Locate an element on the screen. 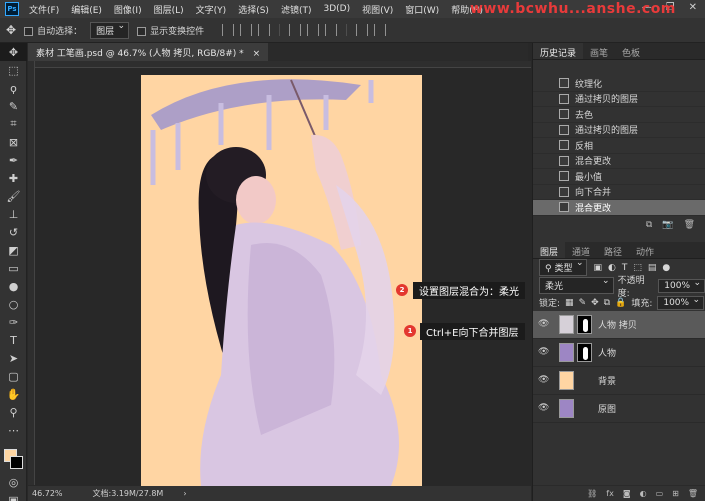  quick-mask-icon: ◎ is located at coordinates (13, 482).